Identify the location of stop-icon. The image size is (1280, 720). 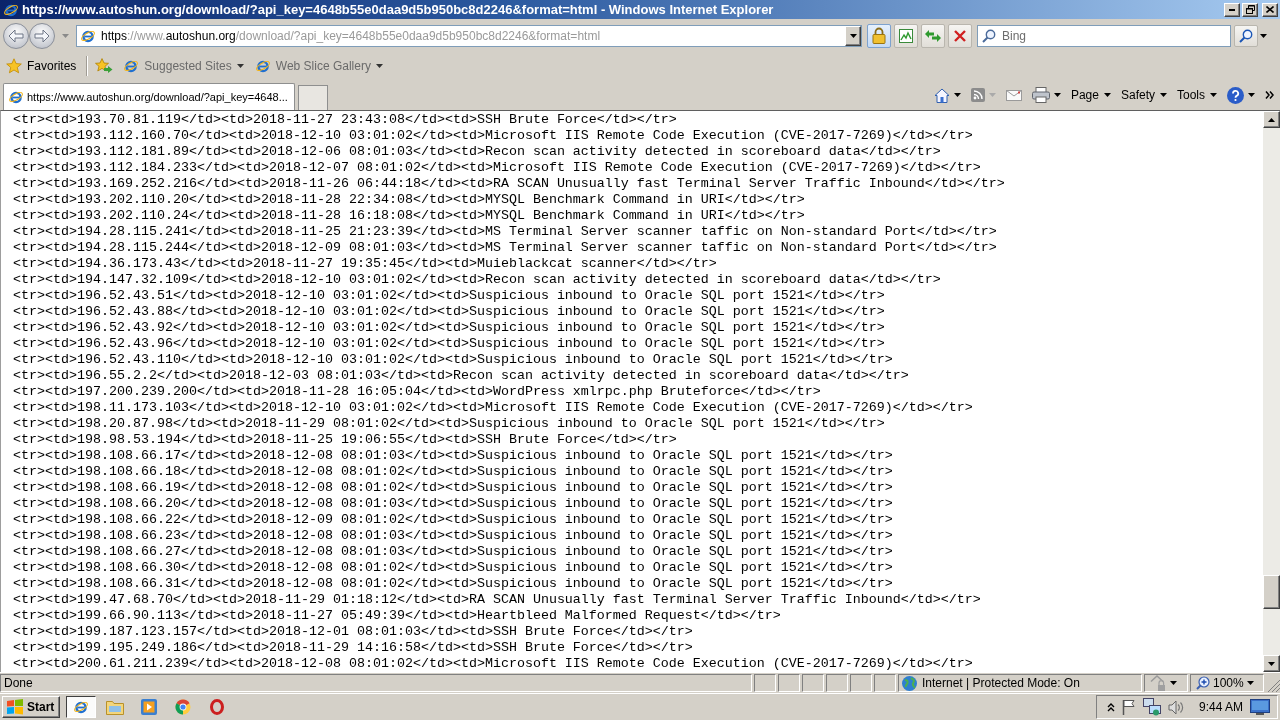
(960, 35).